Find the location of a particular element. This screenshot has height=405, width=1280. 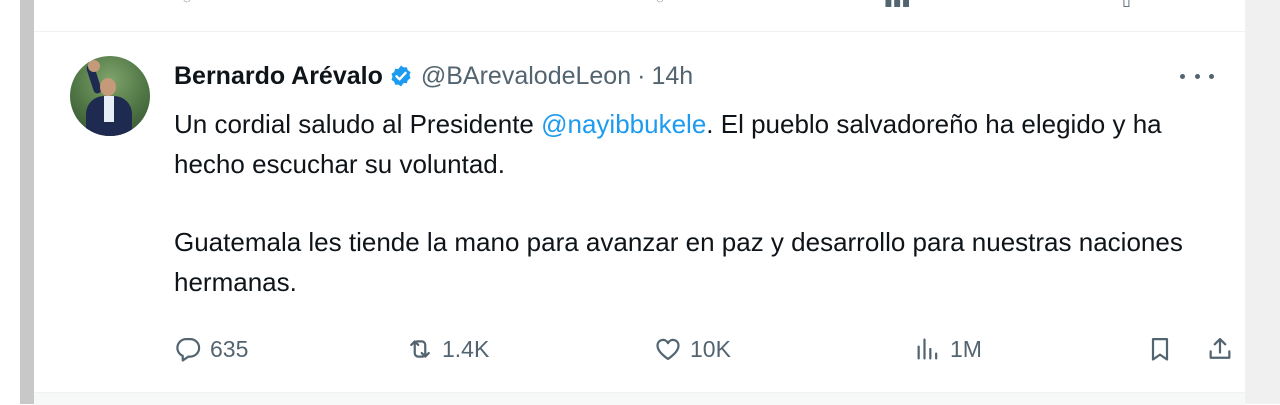

prev-share-icon: ▔ is located at coordinates (1188, 4).